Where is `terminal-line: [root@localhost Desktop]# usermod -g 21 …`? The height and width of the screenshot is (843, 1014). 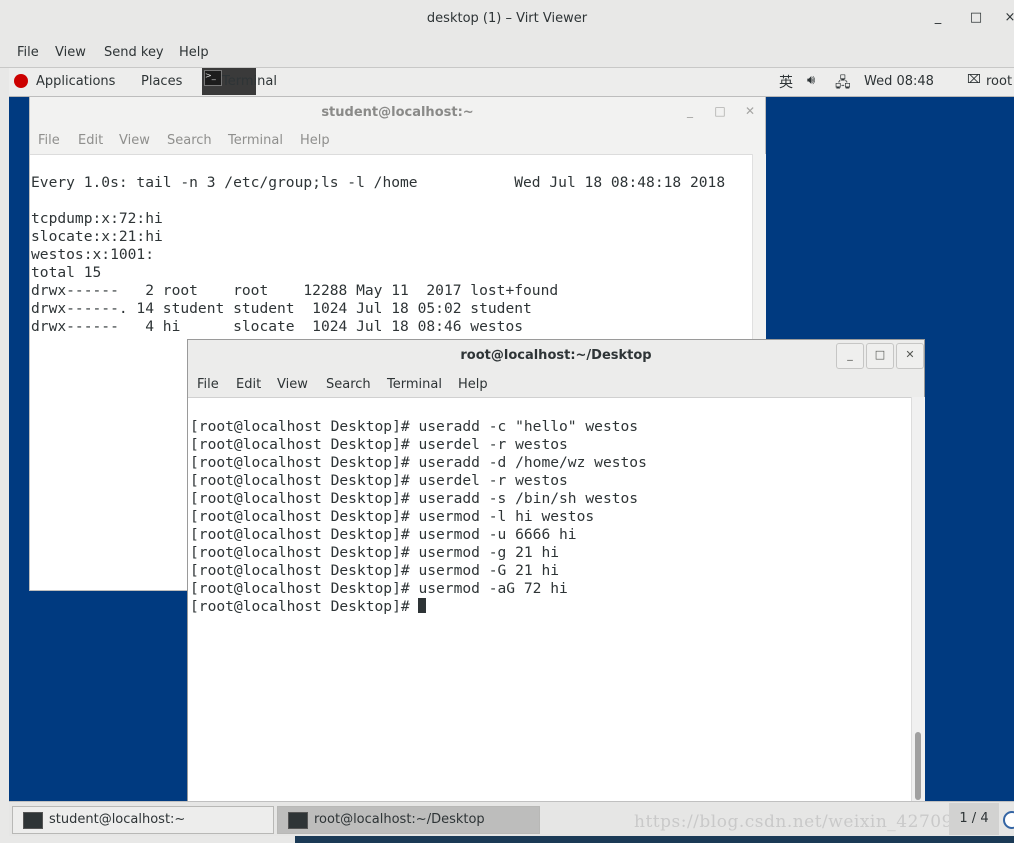
terminal-line: [root@localhost Desktop]# usermod -g 21 … is located at coordinates (375, 552).